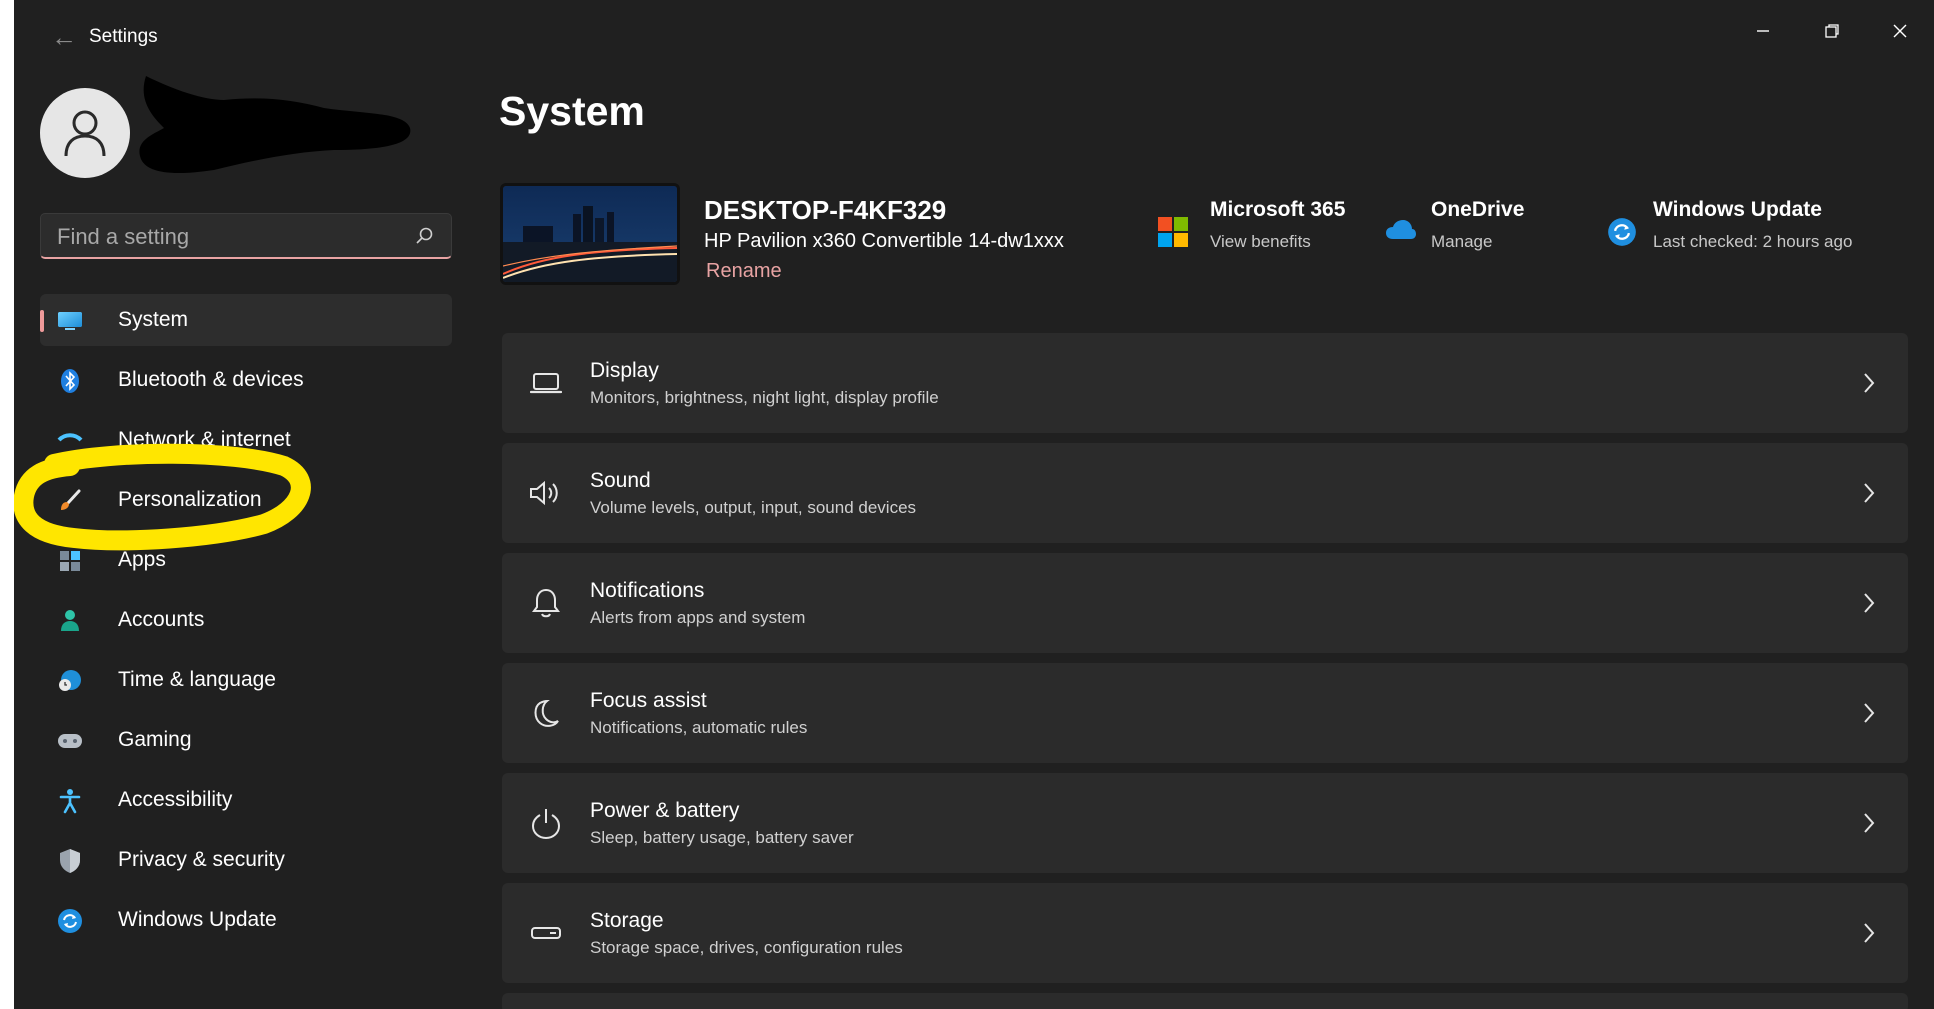 Image resolution: width=1934 pixels, height=1009 pixels. I want to click on shield-icon, so click(70, 861).